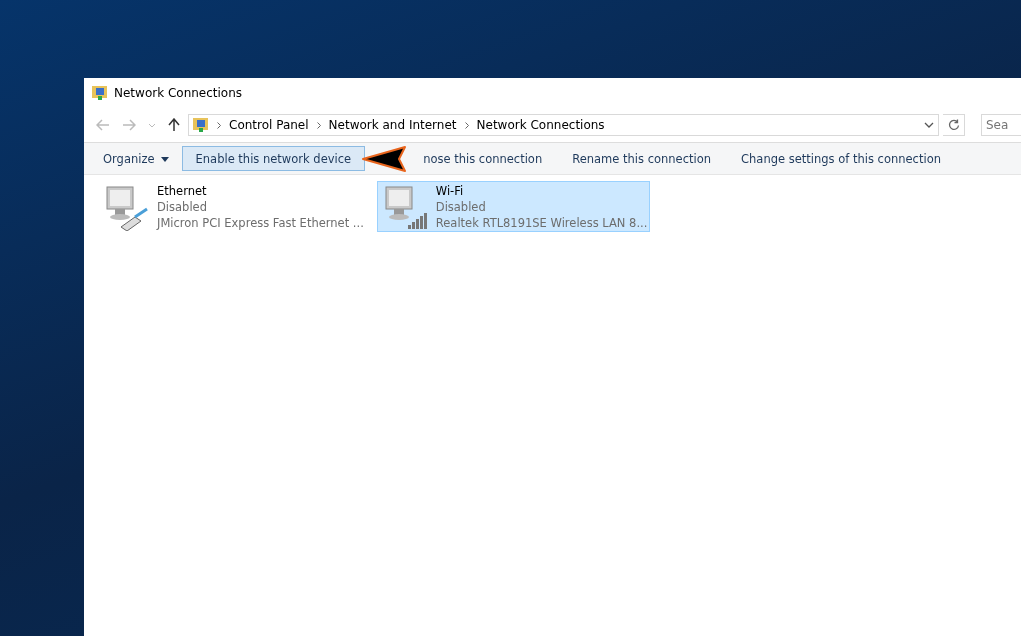  I want to click on up-arrow-icon, so click(174, 125).